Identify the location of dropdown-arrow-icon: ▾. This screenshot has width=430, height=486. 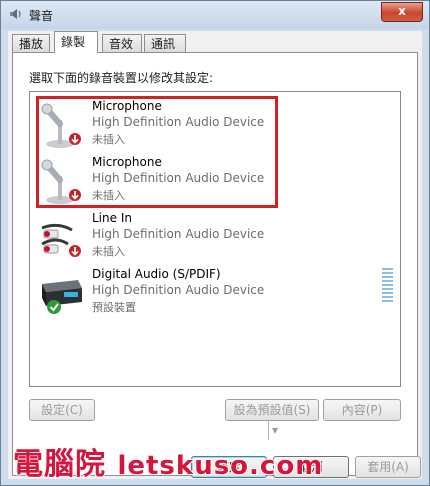
(272, 430).